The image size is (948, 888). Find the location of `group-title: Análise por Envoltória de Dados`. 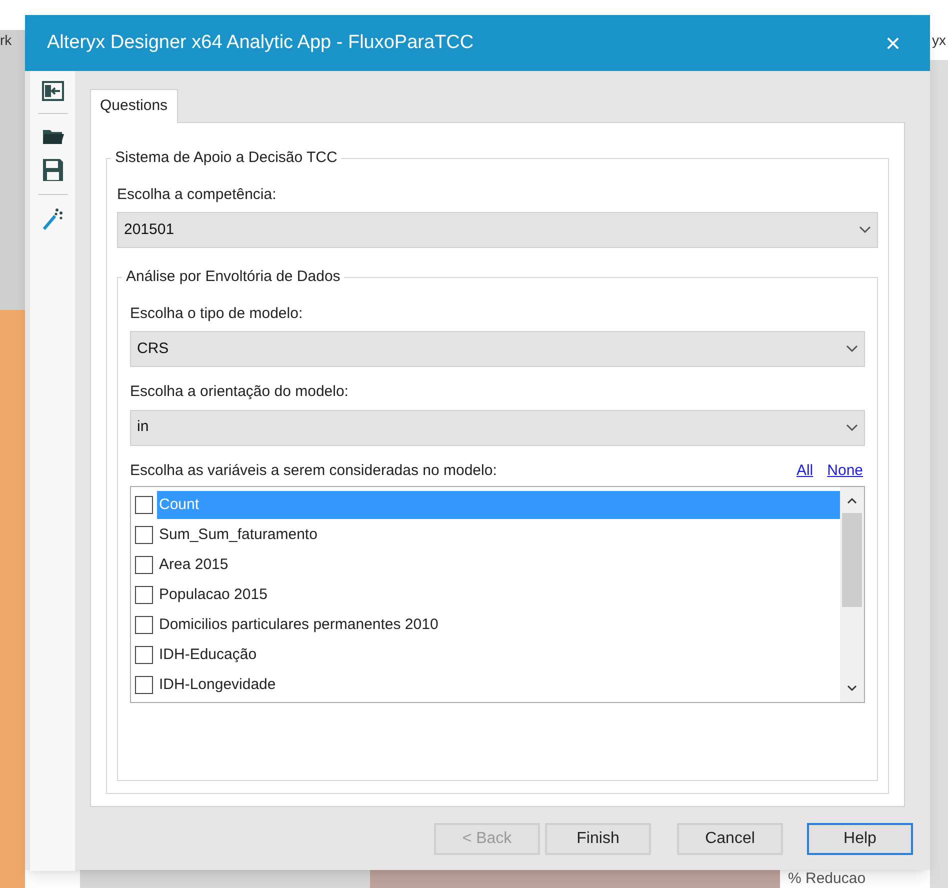

group-title: Análise por Envoltória de Dados is located at coordinates (233, 277).